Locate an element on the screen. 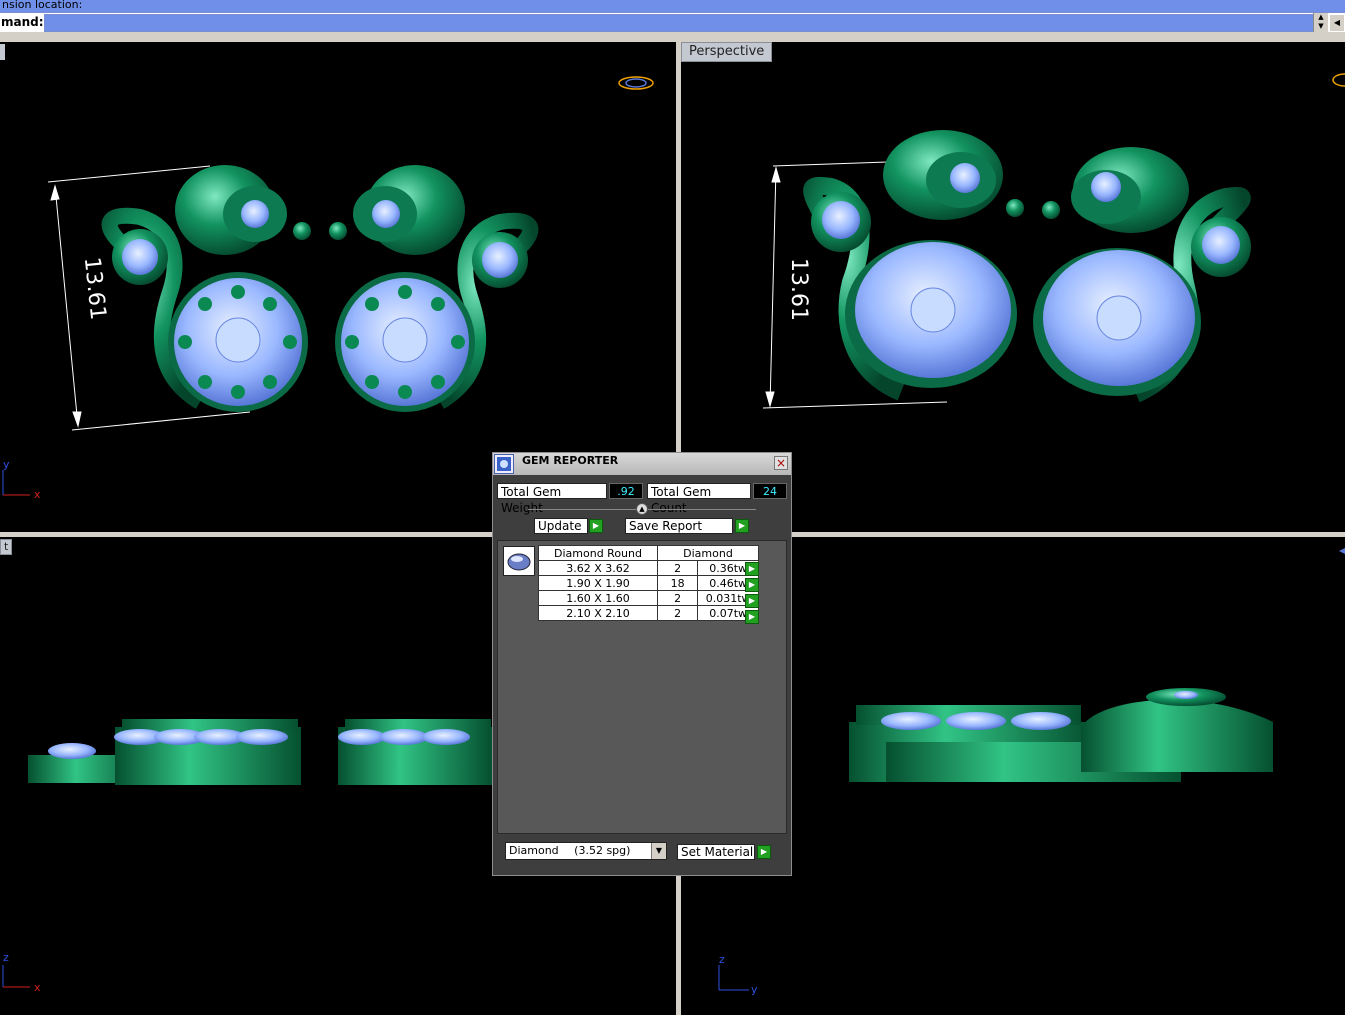  round-diamond-icon is located at coordinates (519, 561).